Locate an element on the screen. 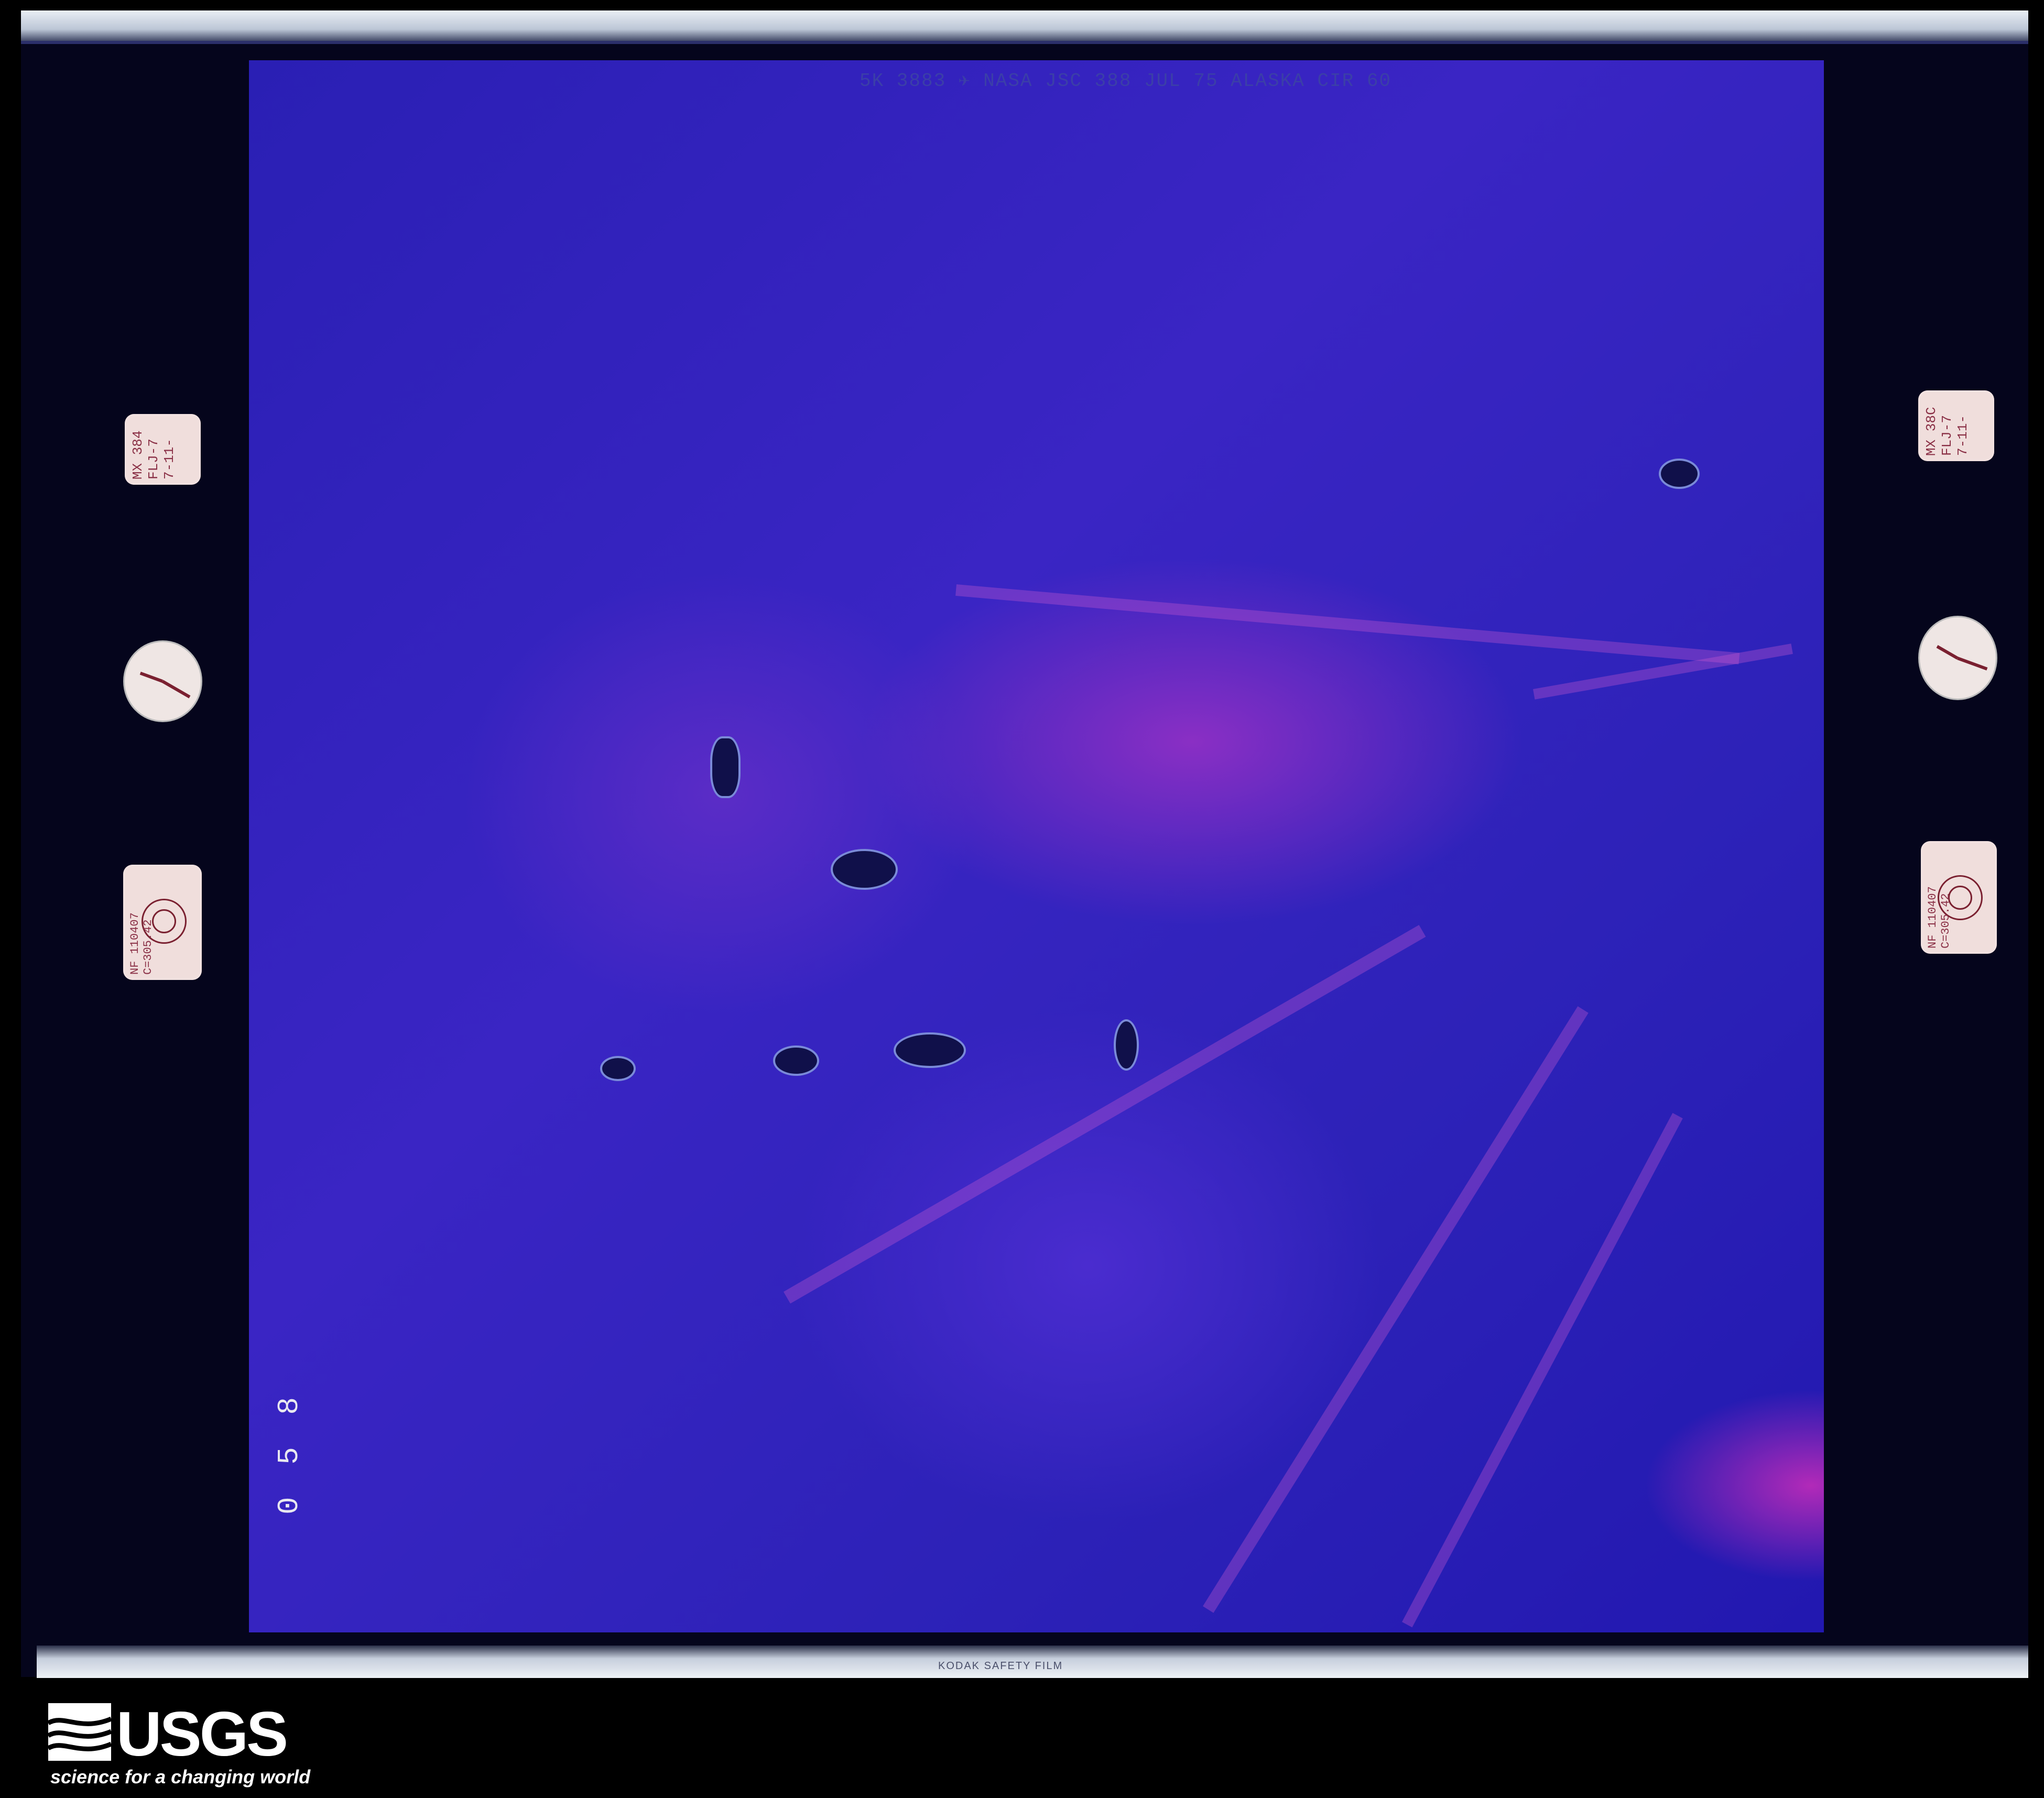 Image resolution: width=2044 pixels, height=1798 pixels. film-top-edge is located at coordinates (1024, 26).